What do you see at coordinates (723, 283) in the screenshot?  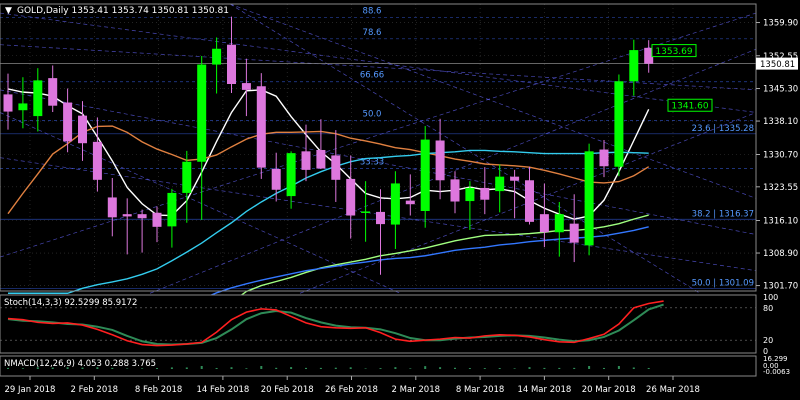 I see `fib-level-label: 50.0 | 1301.09` at bounding box center [723, 283].